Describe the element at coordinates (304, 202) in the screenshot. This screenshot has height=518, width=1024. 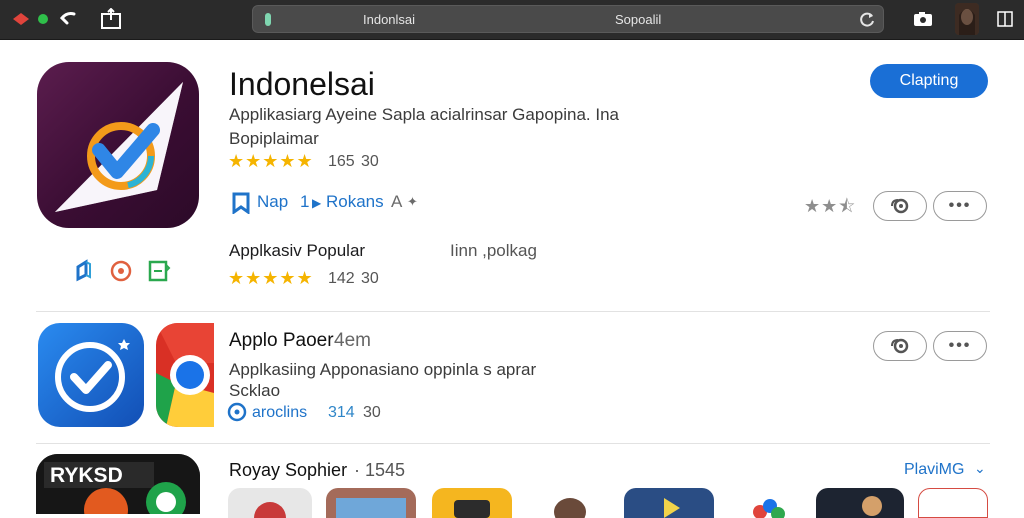
I see `link-one: 1` at that location.